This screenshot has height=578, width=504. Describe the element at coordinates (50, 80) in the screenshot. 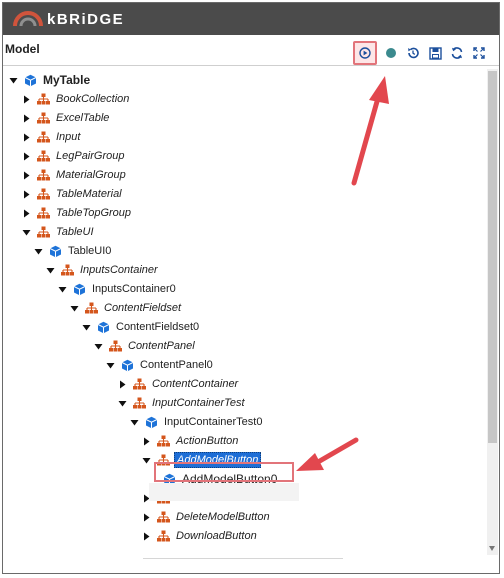

I see `tree-node-mytable: MyTable` at that location.